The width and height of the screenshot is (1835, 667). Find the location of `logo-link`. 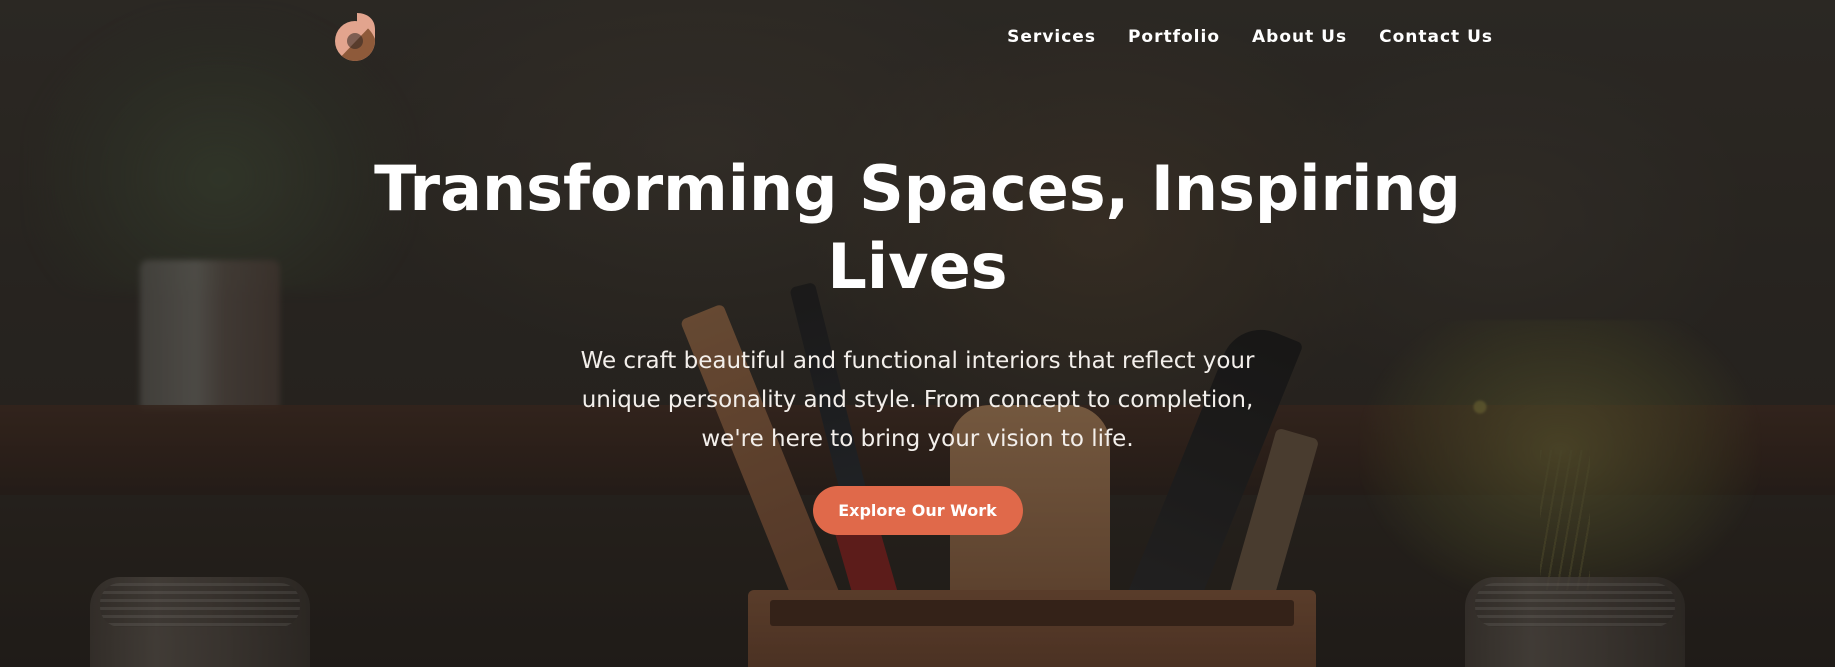

logo-link is located at coordinates (356, 37).